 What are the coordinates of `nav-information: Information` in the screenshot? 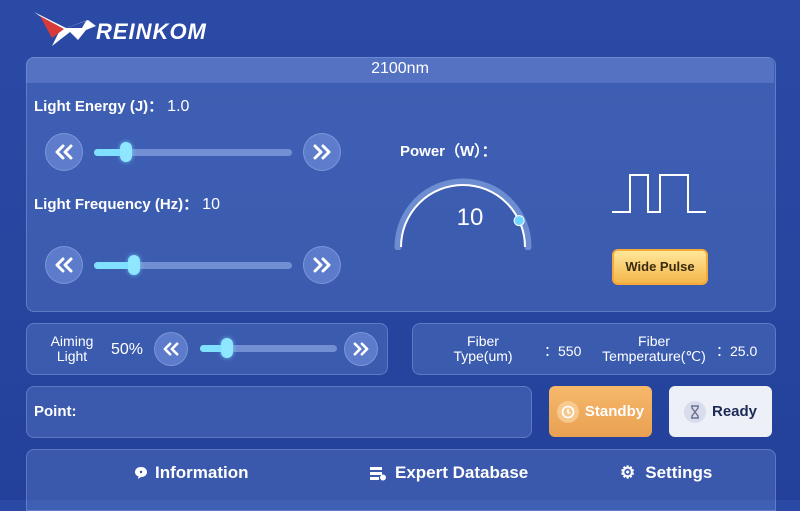 It's located at (191, 473).